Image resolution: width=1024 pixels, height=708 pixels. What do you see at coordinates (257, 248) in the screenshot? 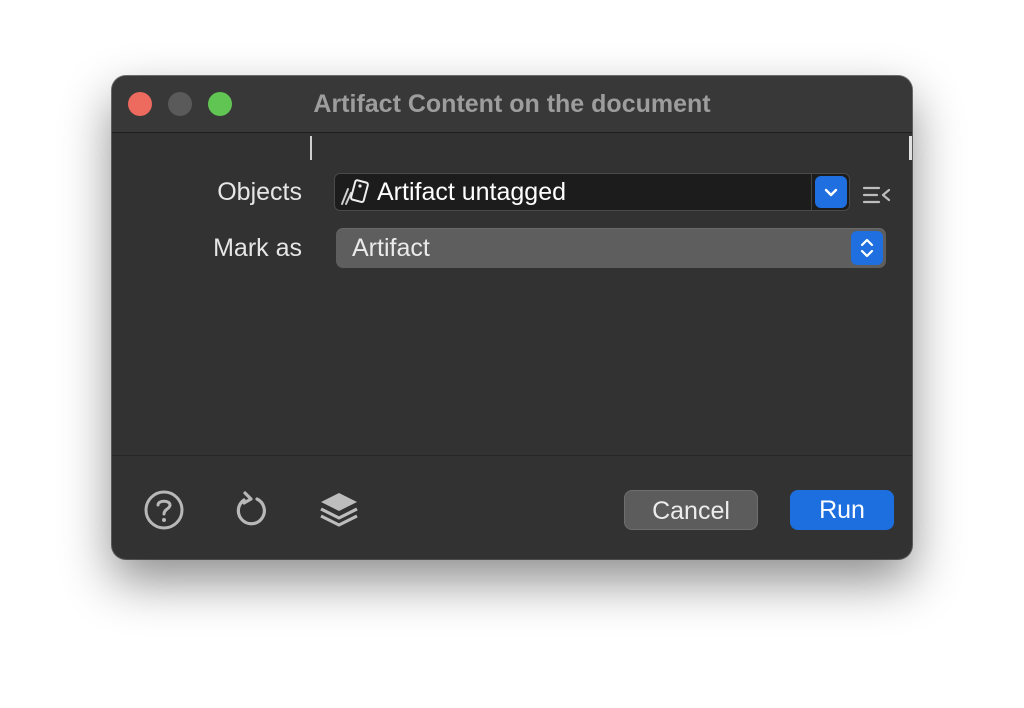
I see `mark-as-label: Mark as` at bounding box center [257, 248].